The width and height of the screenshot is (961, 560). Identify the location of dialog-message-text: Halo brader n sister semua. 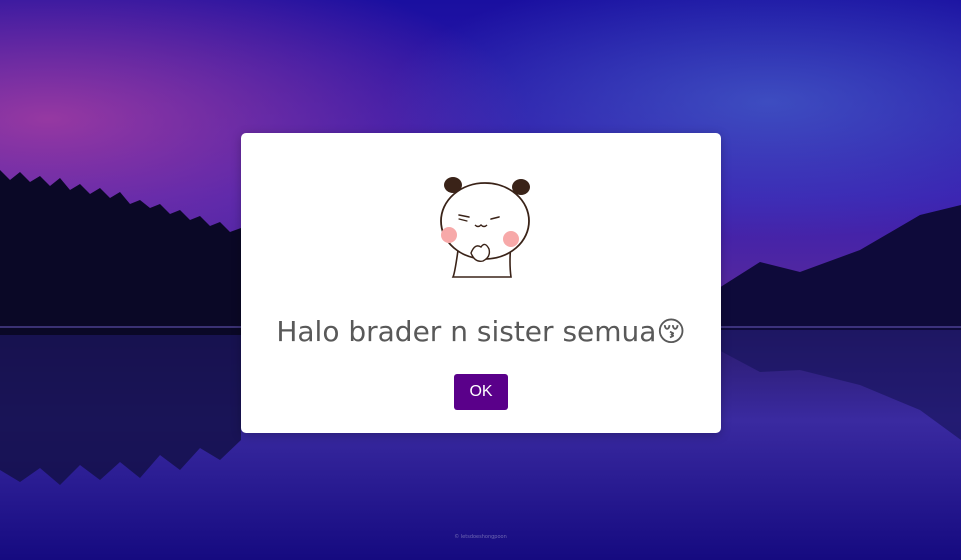
(466, 331).